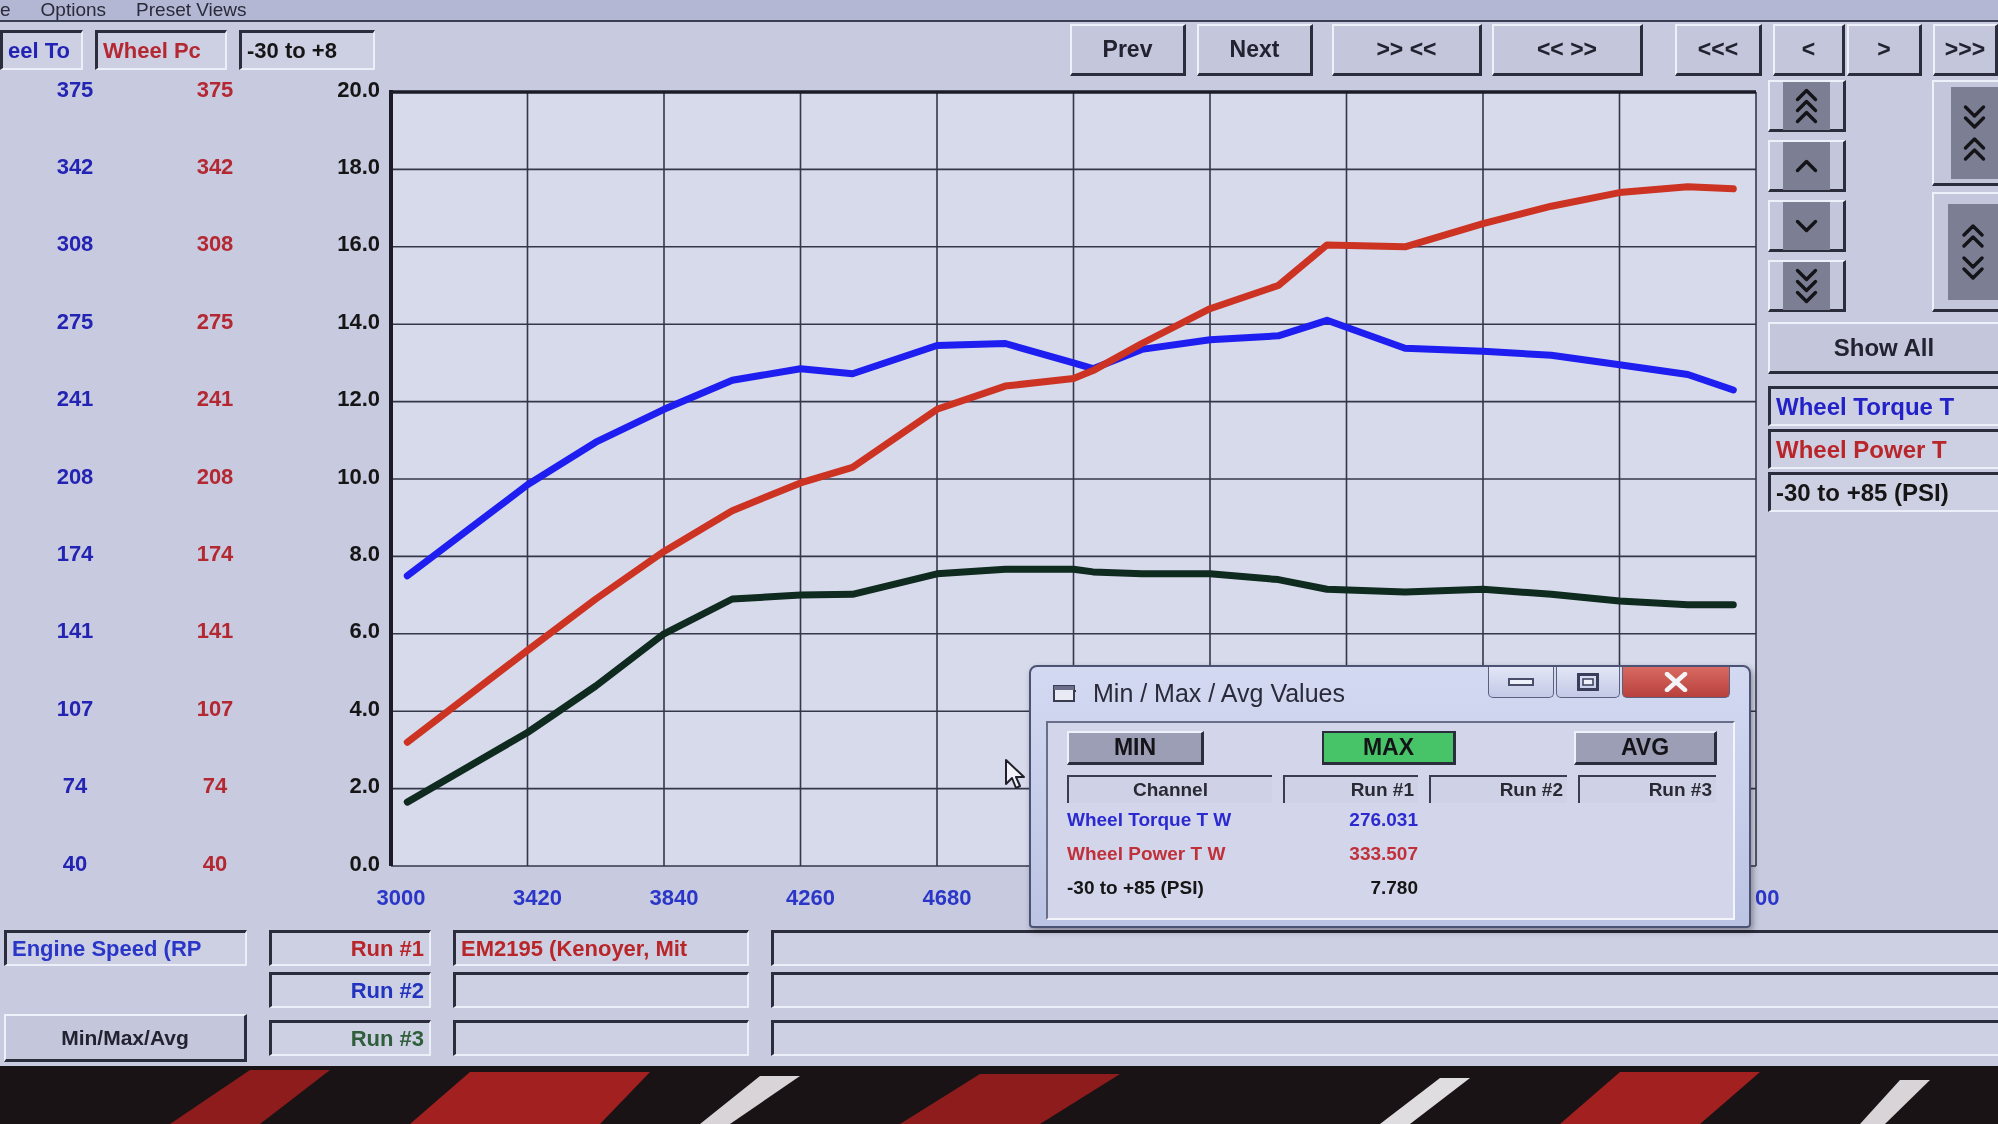 The image size is (1998, 1124). What do you see at coordinates (947, 897) in the screenshot?
I see `x-axis-label: 4680` at bounding box center [947, 897].